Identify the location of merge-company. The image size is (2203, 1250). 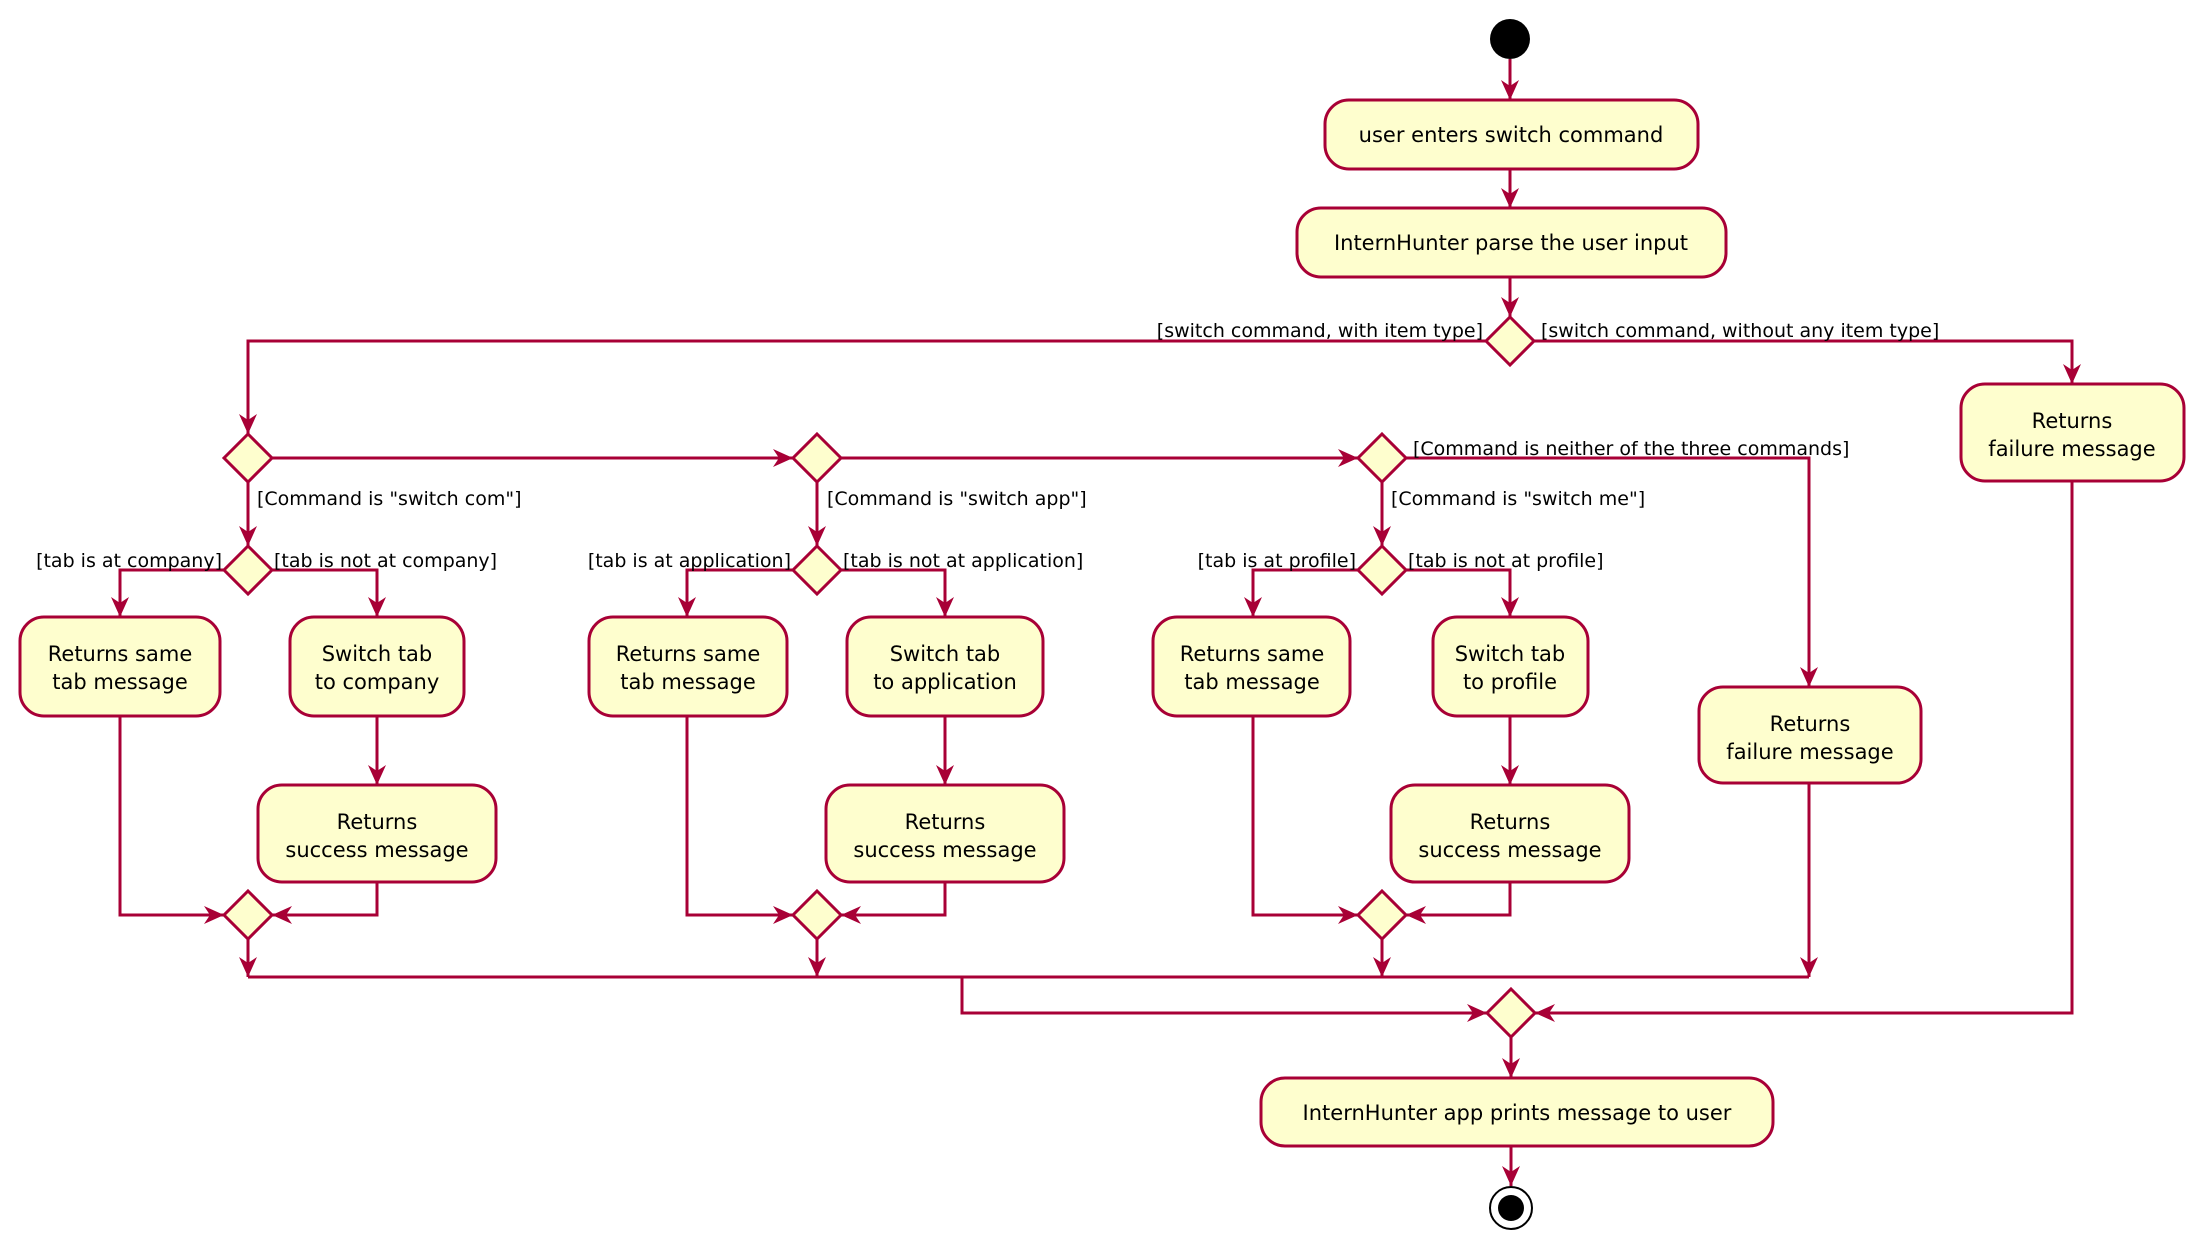
(248, 915).